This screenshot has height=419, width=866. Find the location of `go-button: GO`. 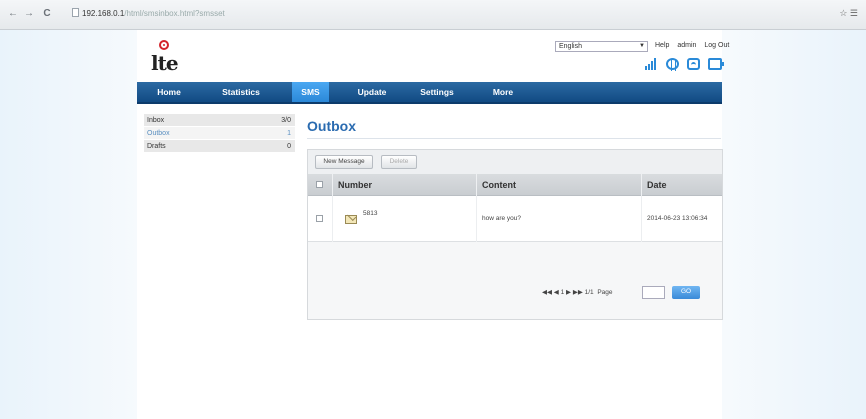

go-button: GO is located at coordinates (686, 292).